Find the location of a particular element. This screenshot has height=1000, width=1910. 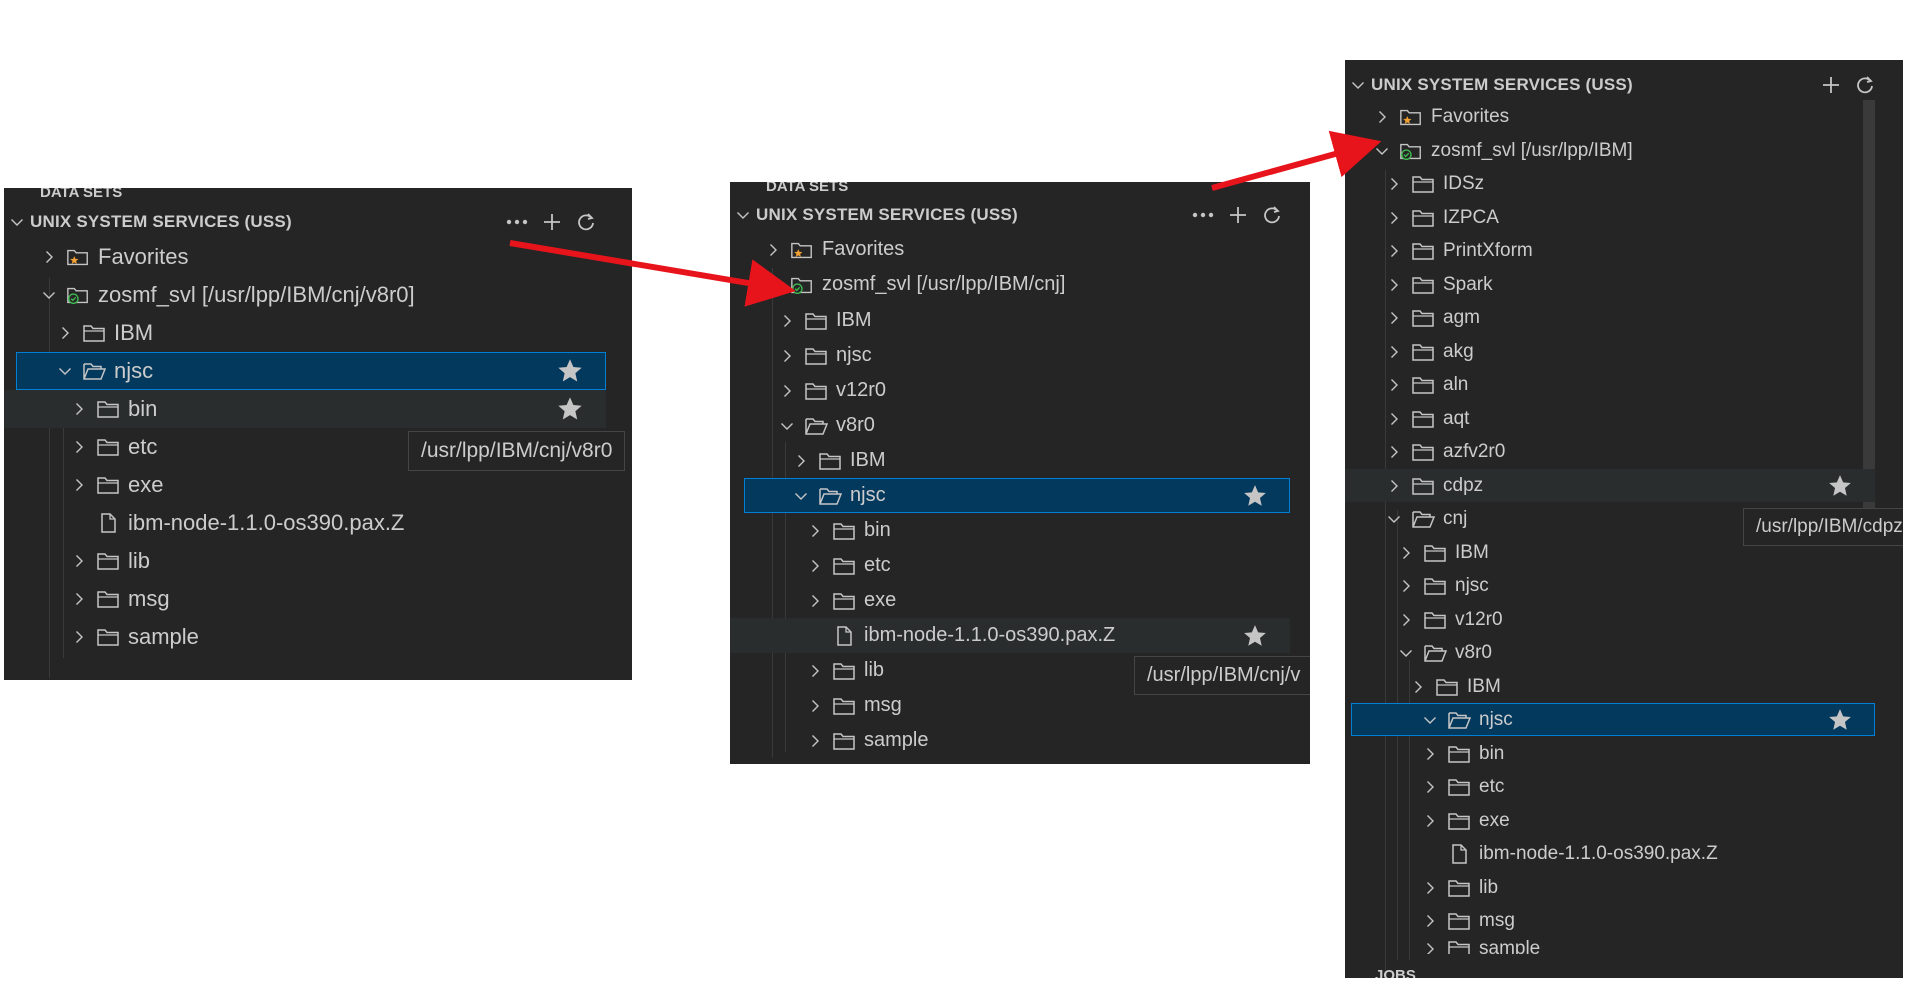

arrow-panel1-to-panel2 is located at coordinates (652, 273).